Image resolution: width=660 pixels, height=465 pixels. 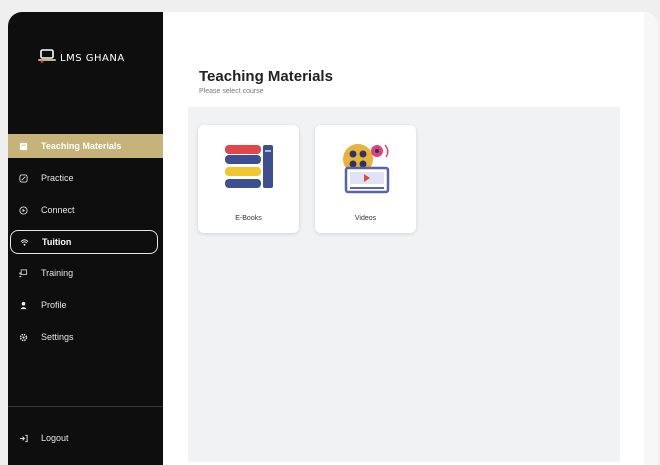 I want to click on sidebar-item-settings: Settings, so click(x=85, y=337).